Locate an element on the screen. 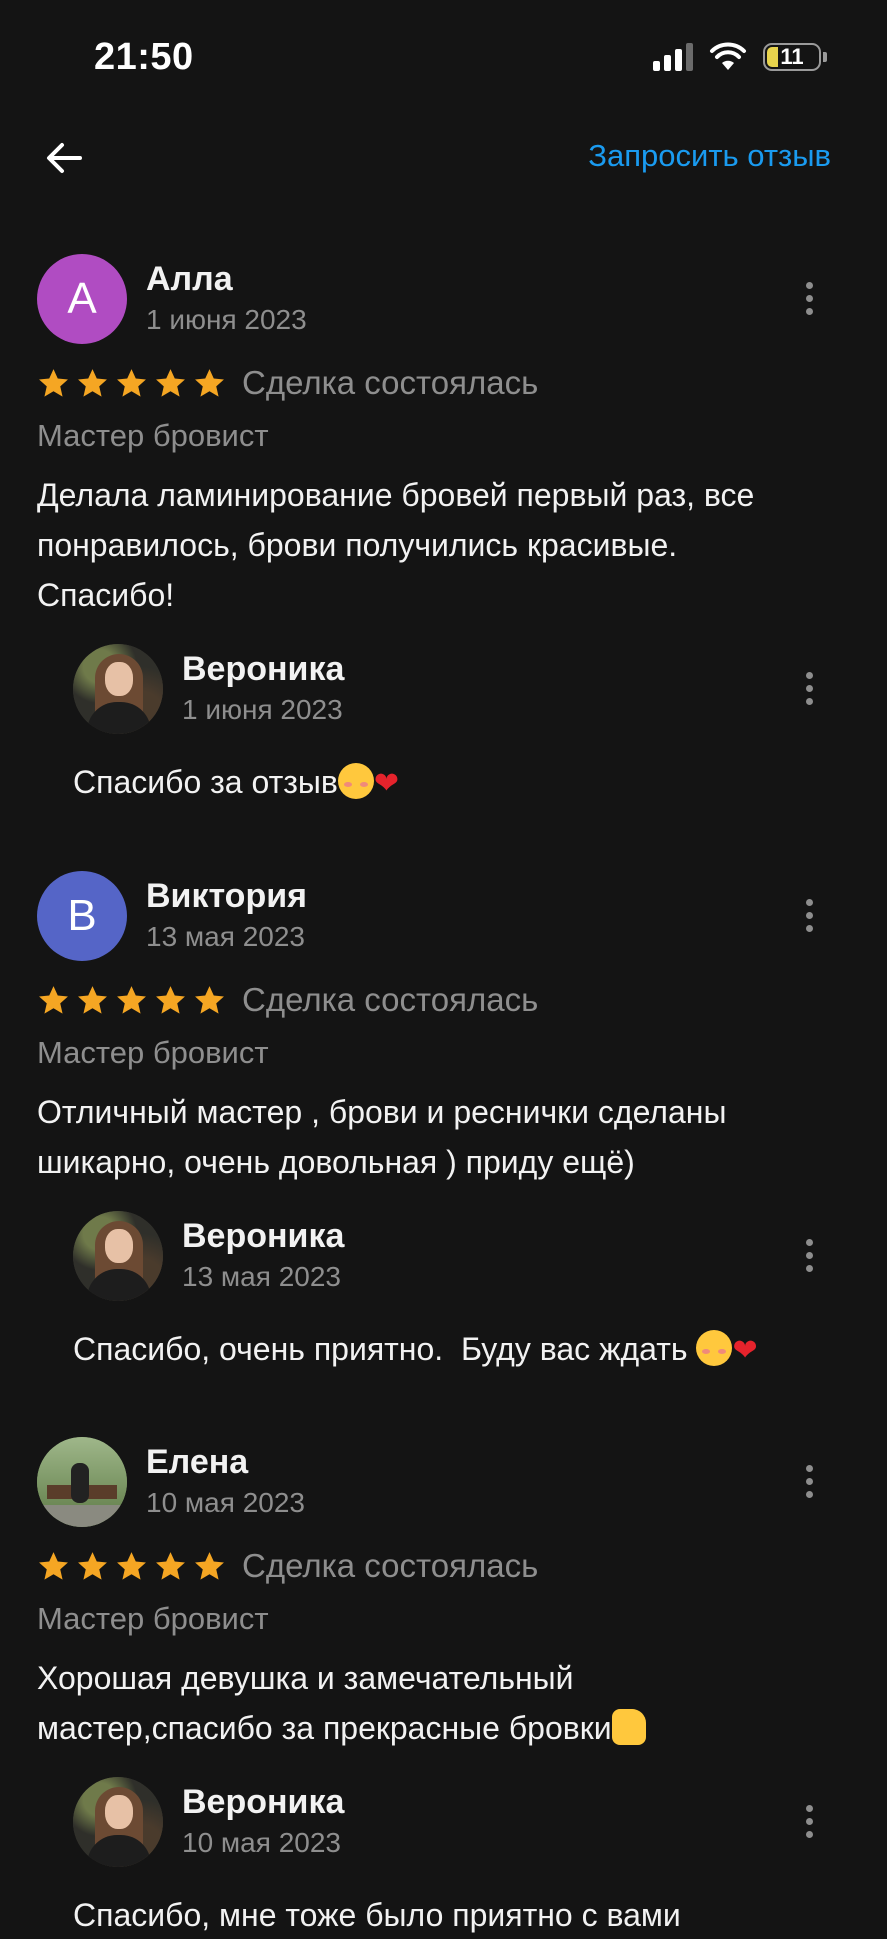  avatar is located at coordinates (82, 1482).